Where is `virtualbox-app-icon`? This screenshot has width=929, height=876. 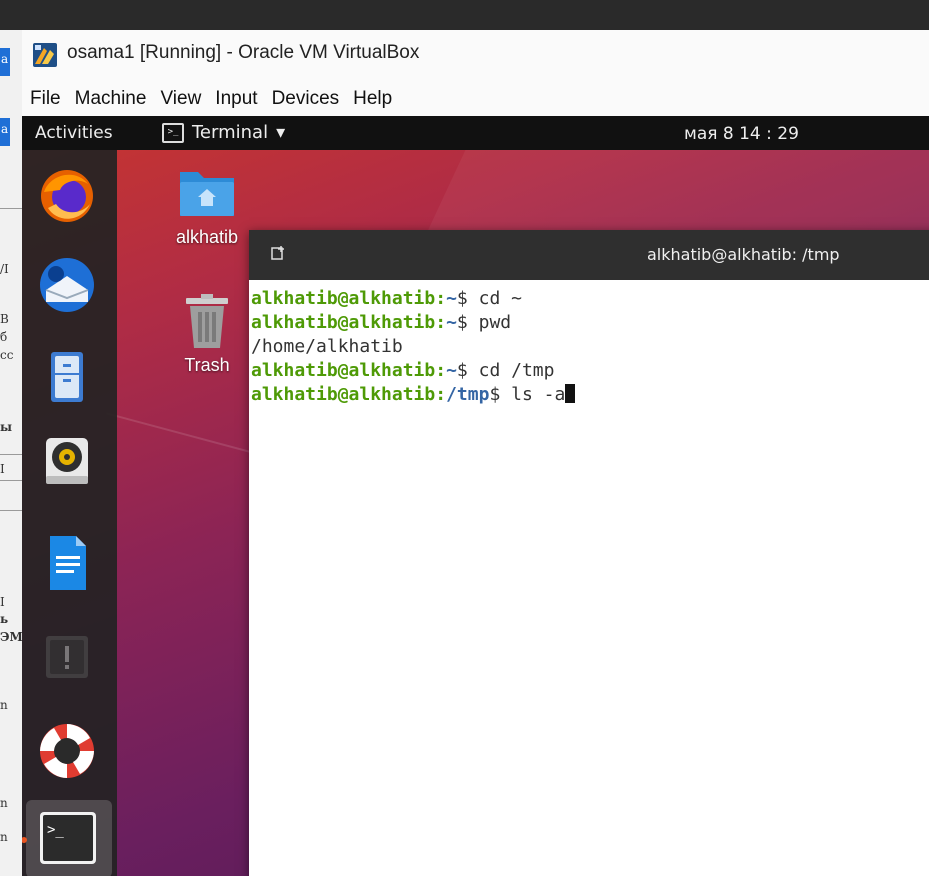 virtualbox-app-icon is located at coordinates (45, 55).